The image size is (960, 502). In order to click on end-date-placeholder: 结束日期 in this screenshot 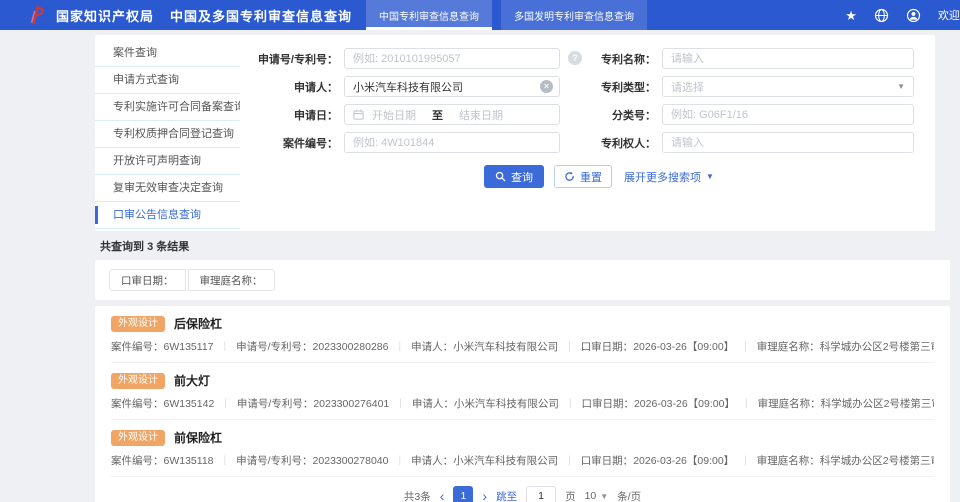, I will do `click(481, 115)`.